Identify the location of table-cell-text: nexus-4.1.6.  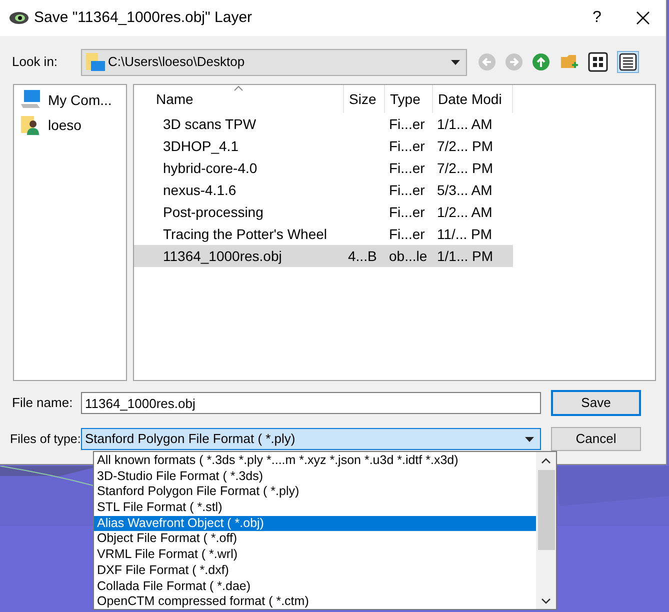
(200, 190).